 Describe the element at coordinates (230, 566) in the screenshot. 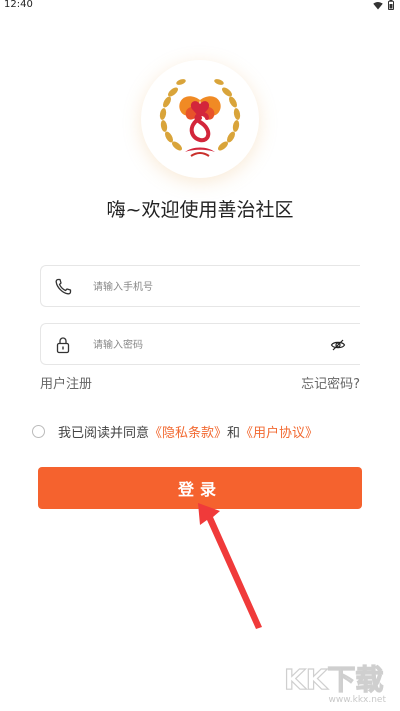

I see `pointer-arrow-icon` at that location.